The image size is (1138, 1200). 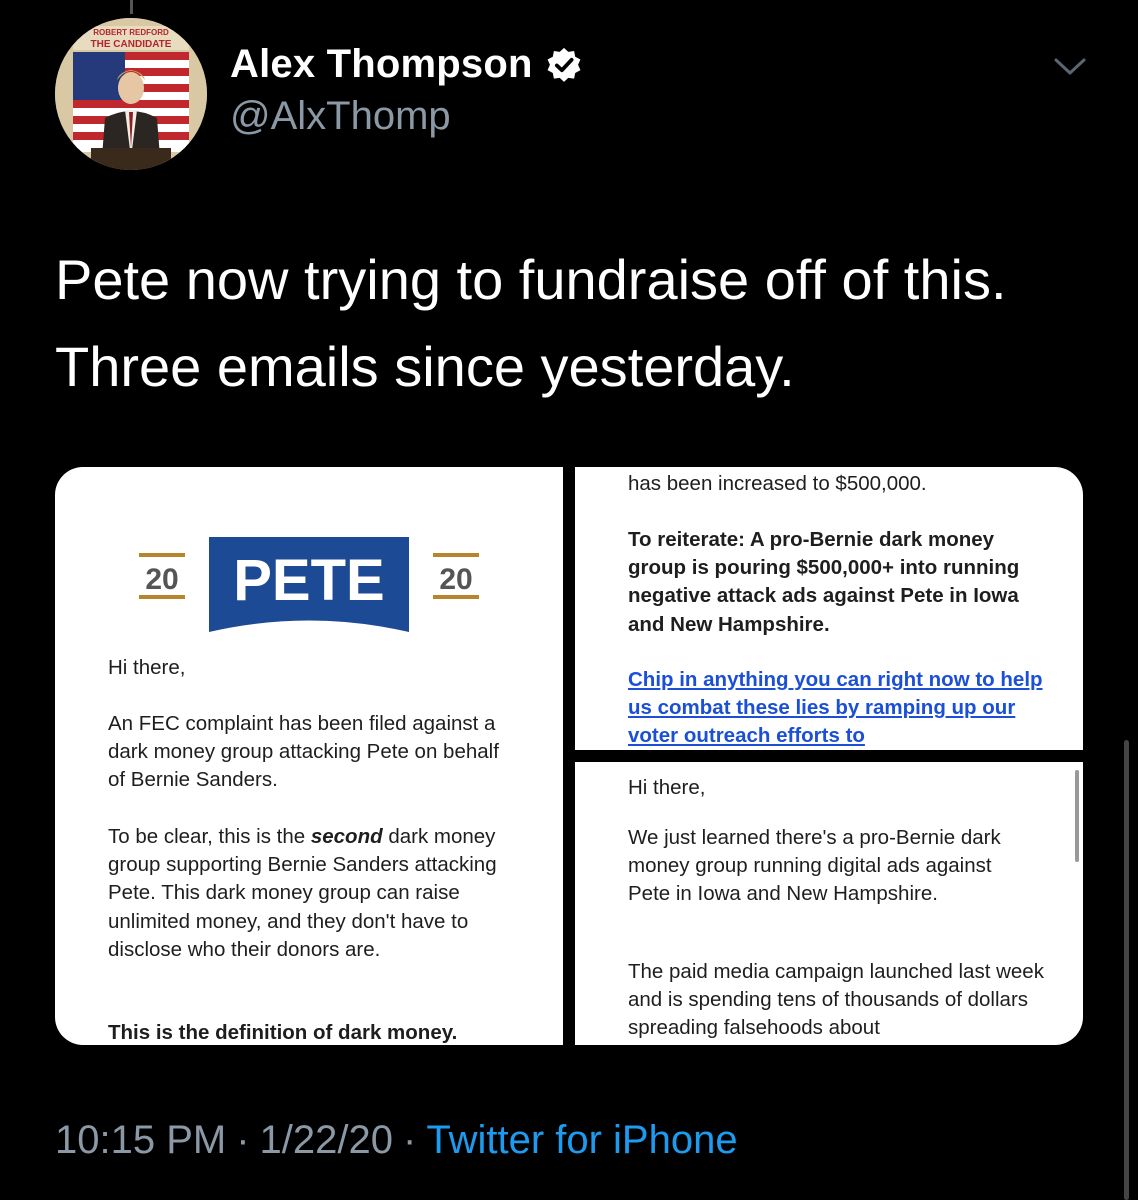 What do you see at coordinates (1077, 816) in the screenshot?
I see `email3-scrollbar` at bounding box center [1077, 816].